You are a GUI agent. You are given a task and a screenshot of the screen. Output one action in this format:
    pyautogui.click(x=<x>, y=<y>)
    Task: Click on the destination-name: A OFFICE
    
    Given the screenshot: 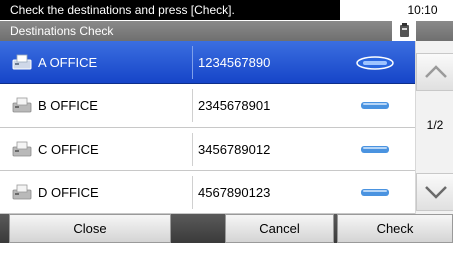 What is the action you would take?
    pyautogui.click(x=68, y=62)
    